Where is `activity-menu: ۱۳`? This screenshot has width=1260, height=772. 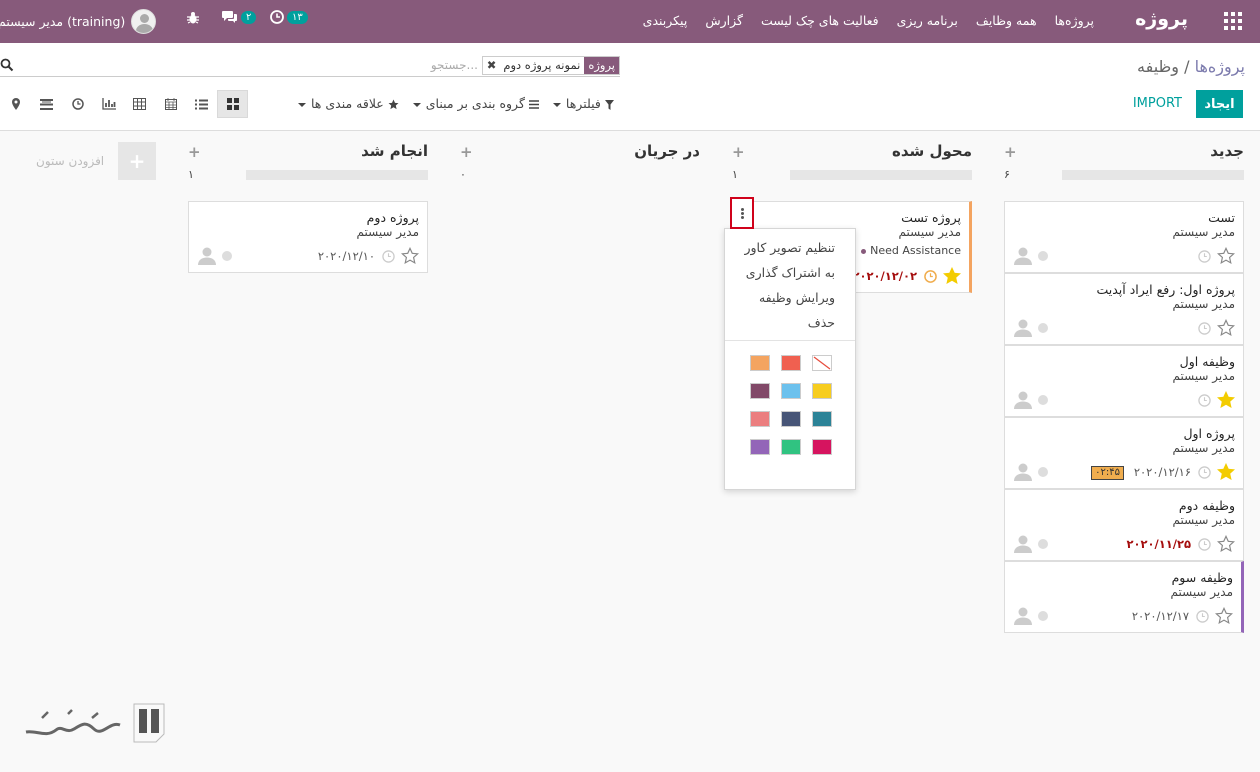 activity-menu: ۱۳ is located at coordinates (289, 17).